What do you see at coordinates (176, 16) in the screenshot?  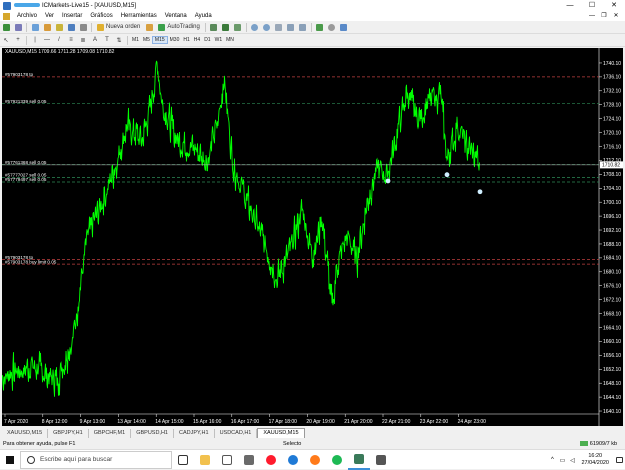 I see `menu-ventana: Ventana` at bounding box center [176, 16].